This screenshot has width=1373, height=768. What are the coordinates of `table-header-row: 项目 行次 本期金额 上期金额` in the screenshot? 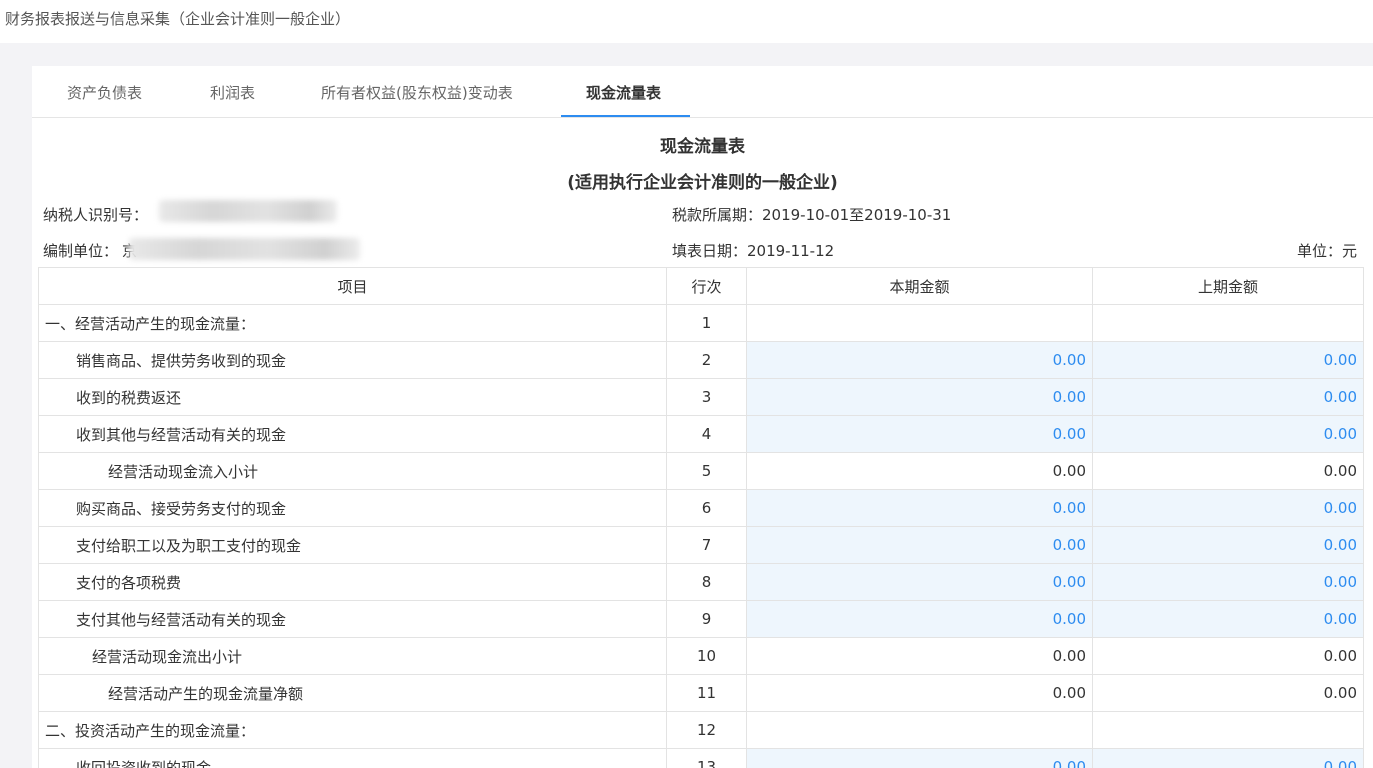 It's located at (701, 286).